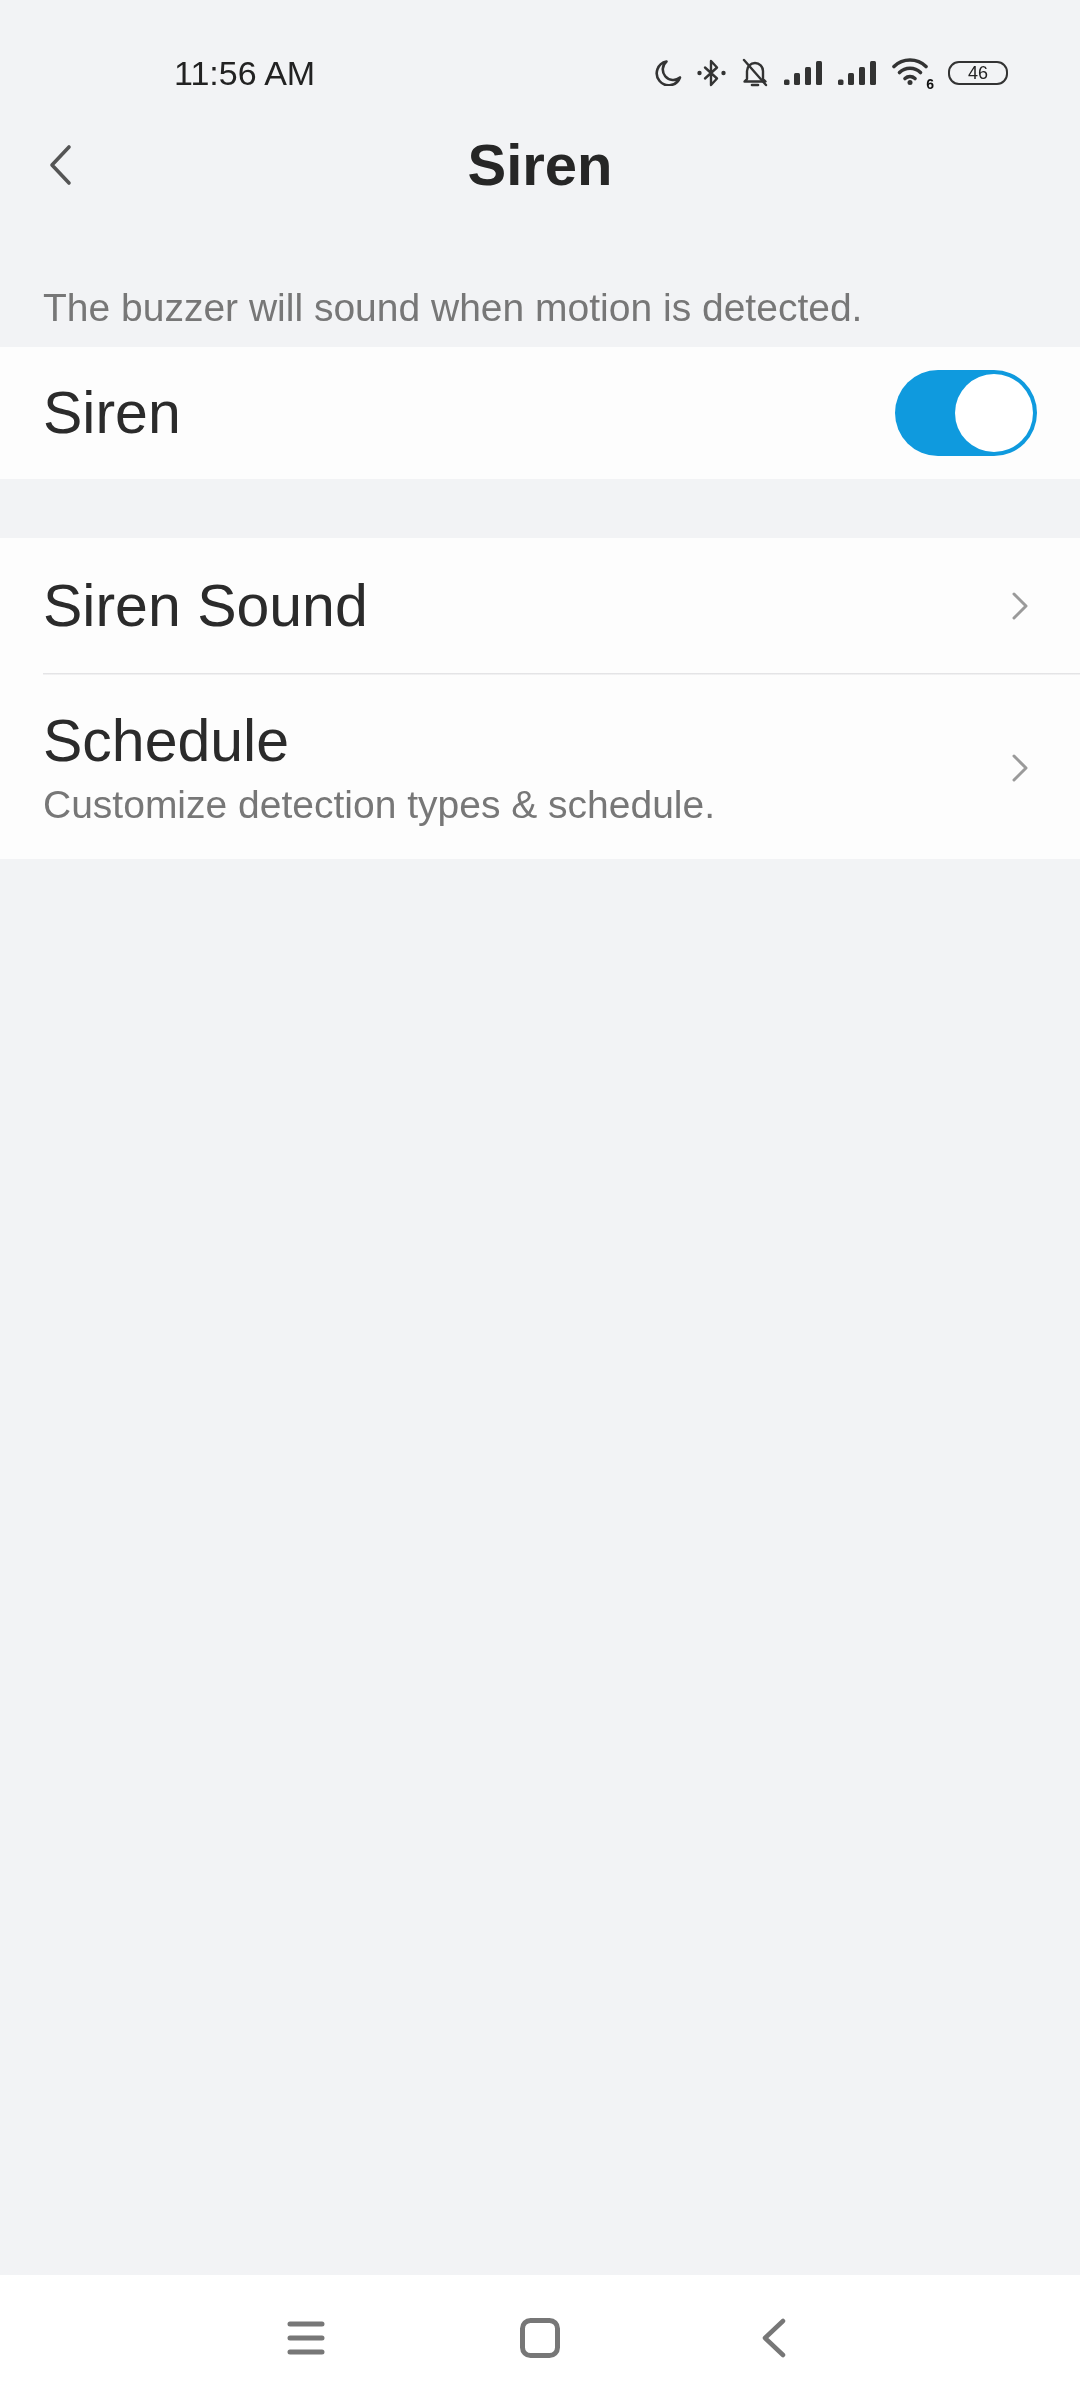 This screenshot has height=2400, width=1080. Describe the element at coordinates (668, 73) in the screenshot. I see `moon-icon` at that location.